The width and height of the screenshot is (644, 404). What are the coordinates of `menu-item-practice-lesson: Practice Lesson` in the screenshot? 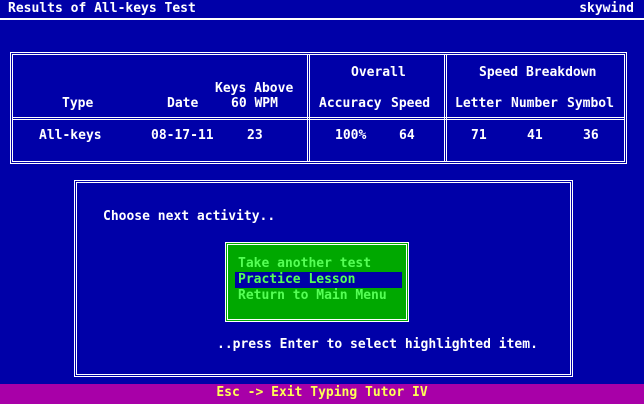 It's located at (318, 280).